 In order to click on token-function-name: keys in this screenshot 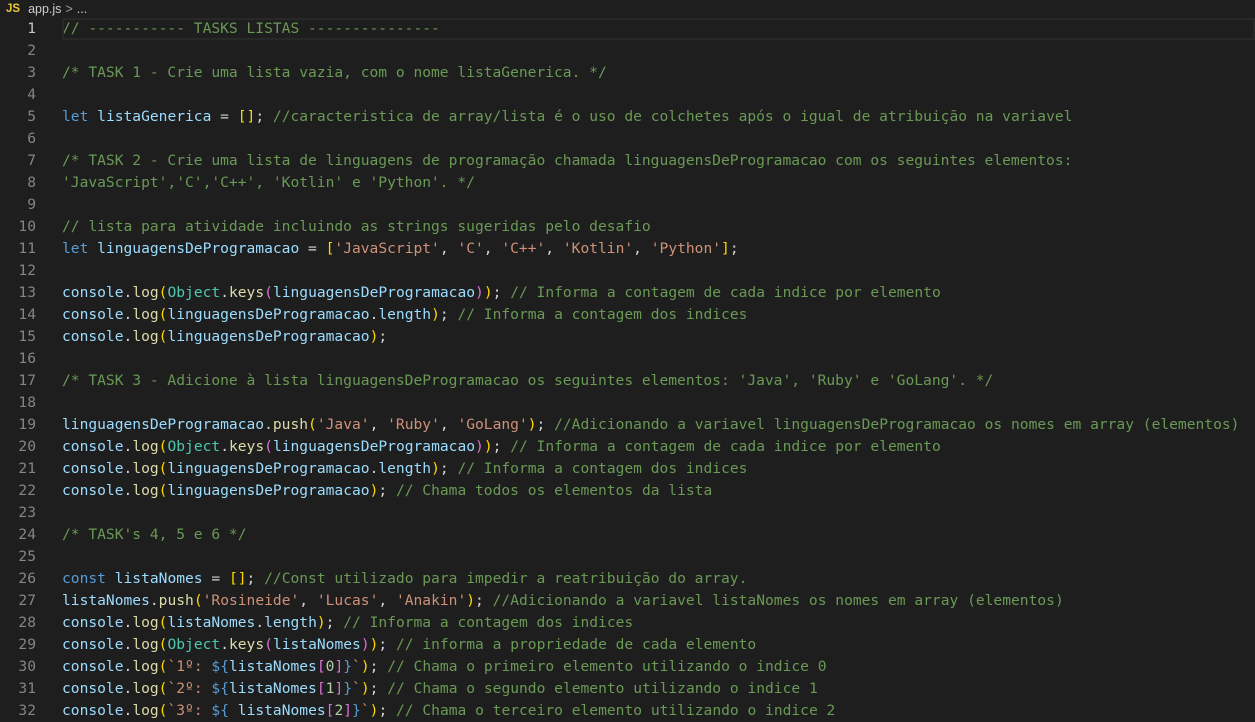, I will do `click(246, 292)`.